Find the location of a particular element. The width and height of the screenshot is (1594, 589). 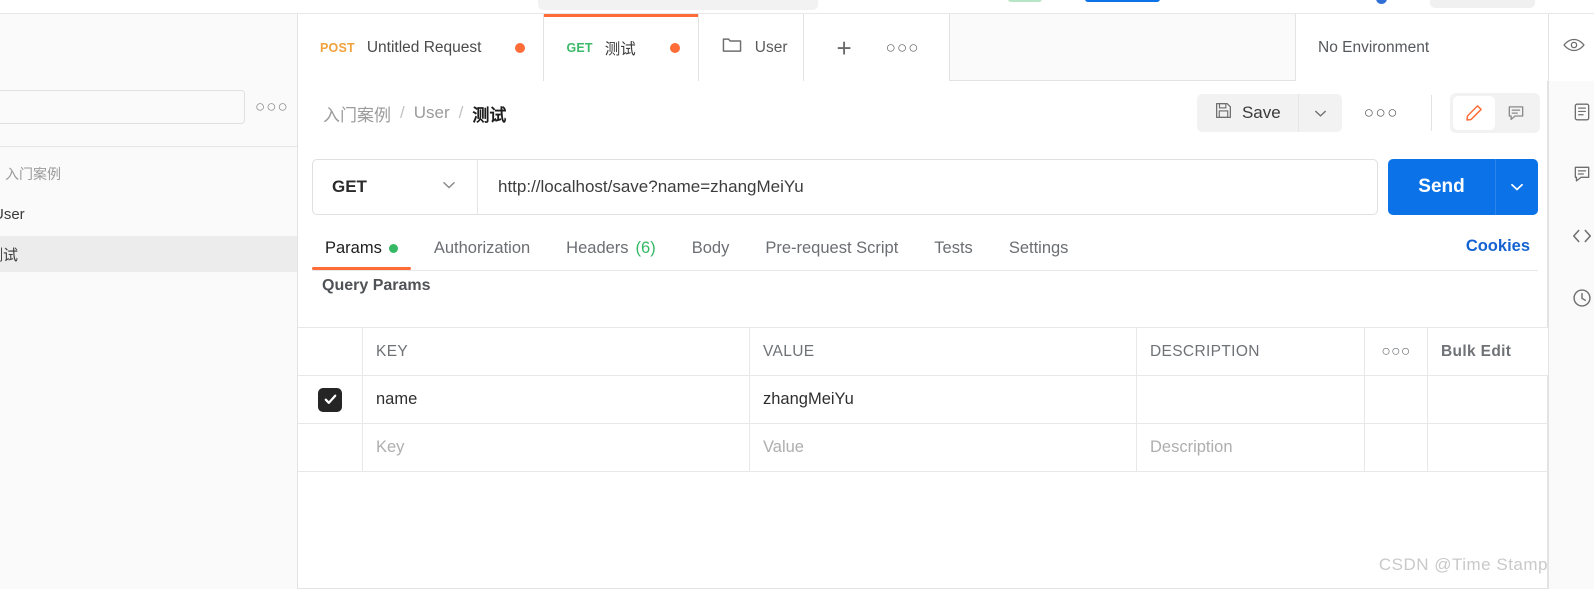

header-actions: Save ○○○ is located at coordinates (1368, 113).